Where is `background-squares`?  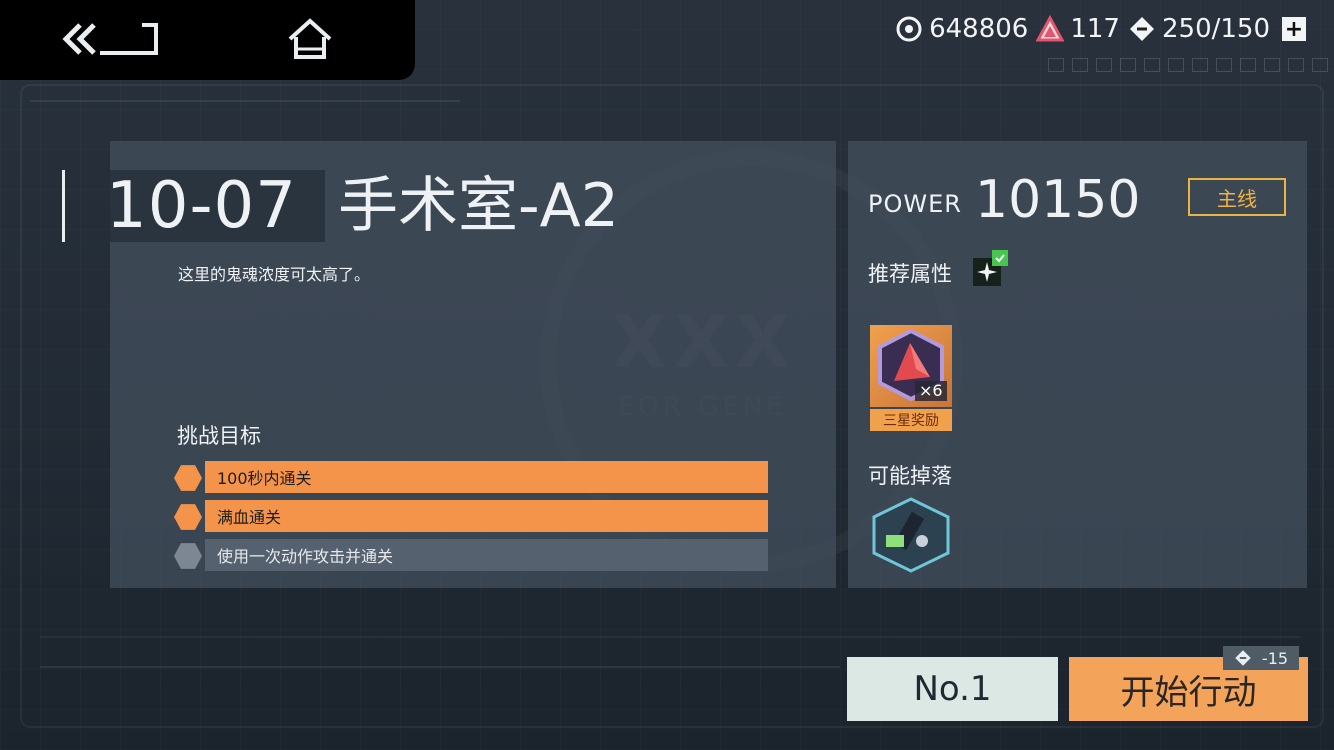 background-squares is located at coordinates (1191, 65).